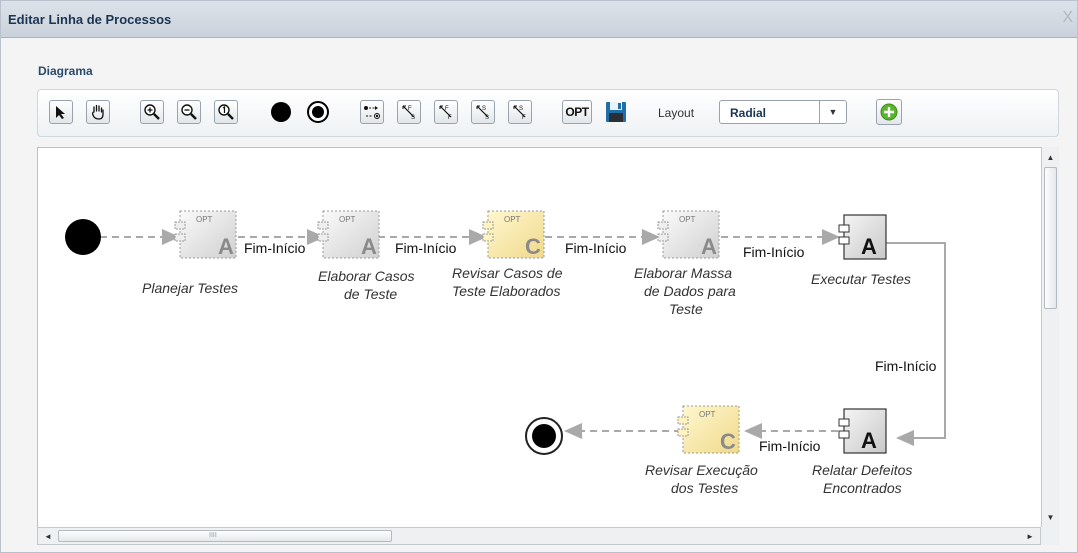 This screenshot has height=553, width=1078. I want to click on connector-icon, so click(372, 112).